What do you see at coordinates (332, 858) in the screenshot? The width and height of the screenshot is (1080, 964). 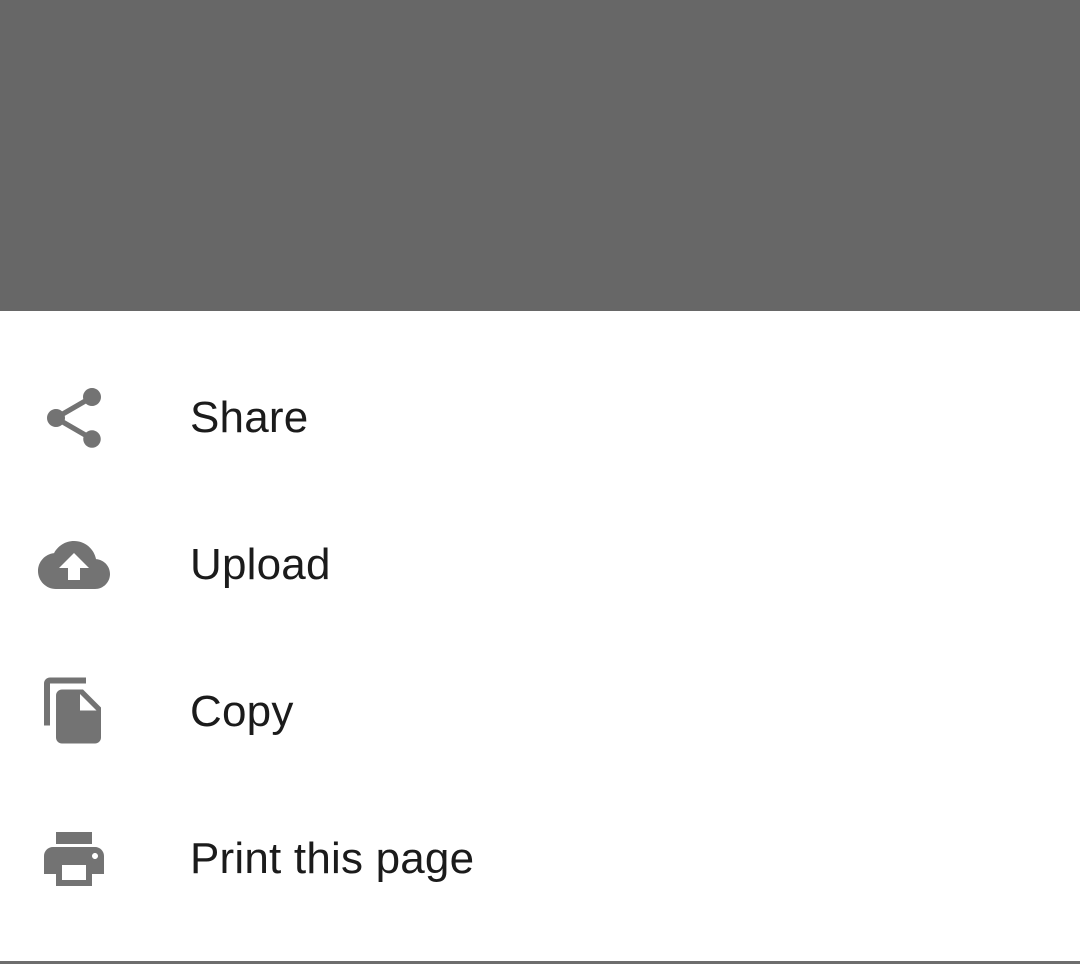 I see `menu-item-label: Print this page` at bounding box center [332, 858].